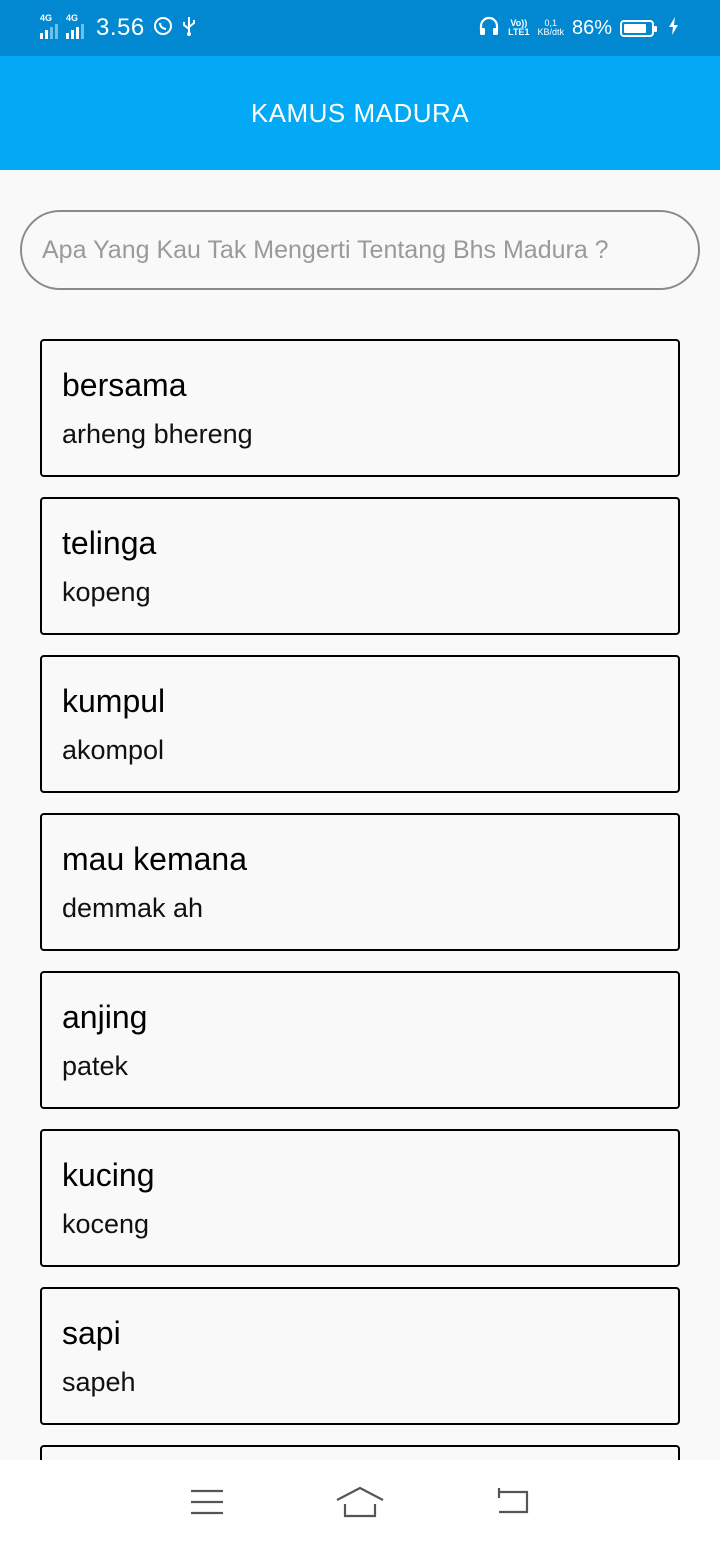  What do you see at coordinates (109, 543) in the screenshot?
I see `entry-word: telinga` at bounding box center [109, 543].